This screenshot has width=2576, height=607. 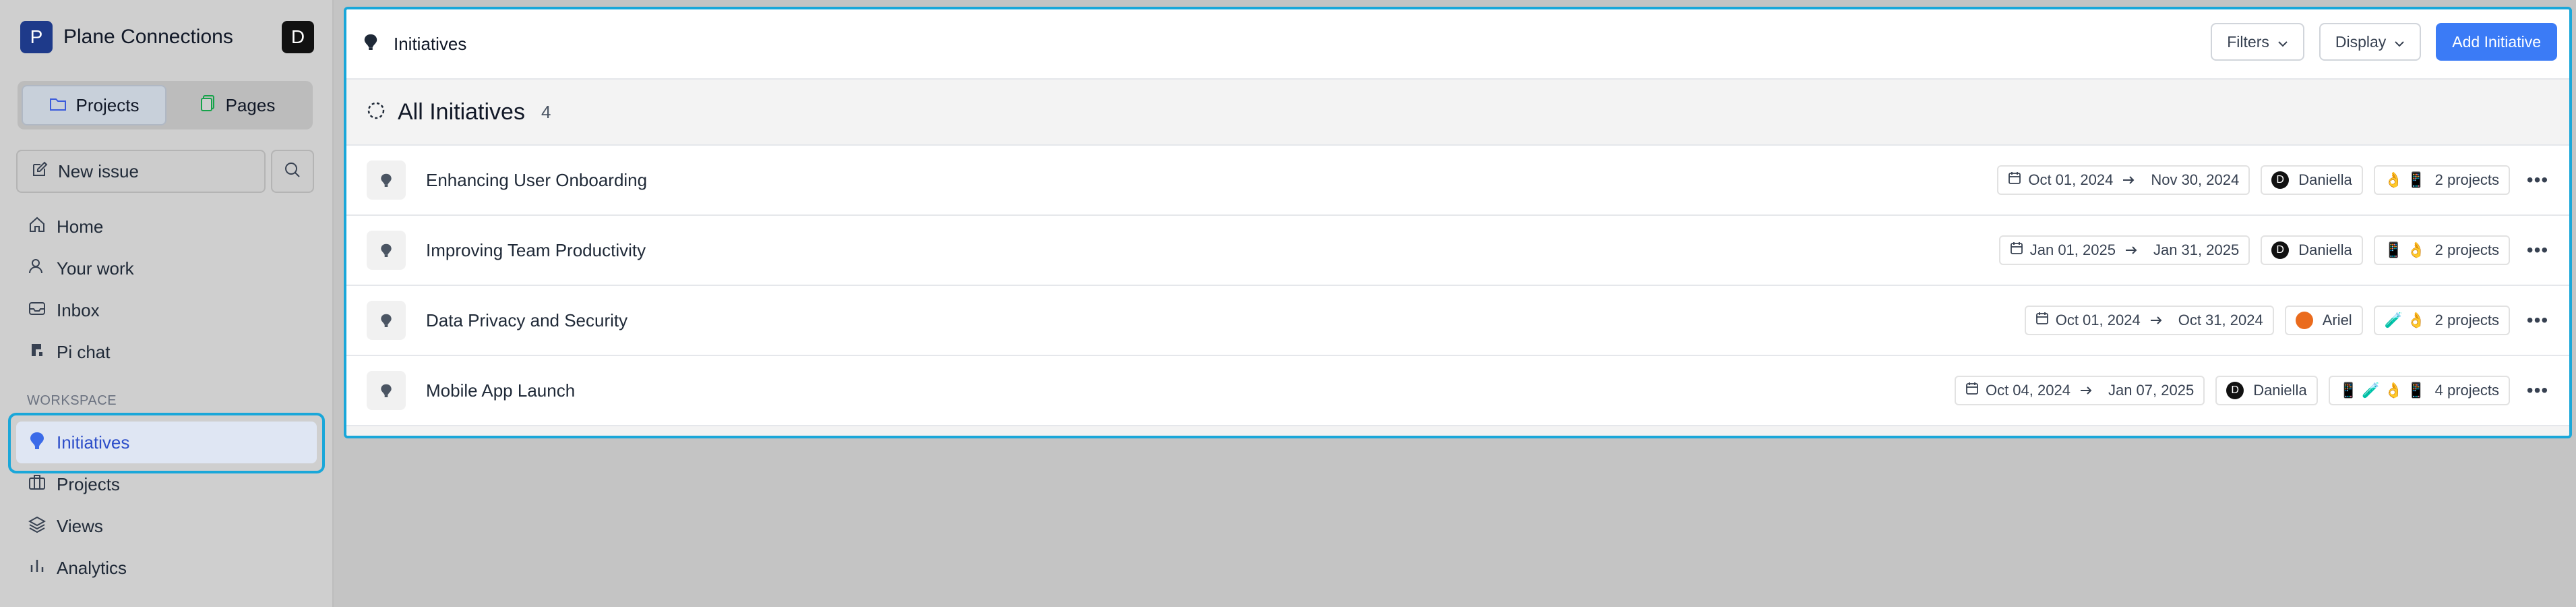 I want to click on start-date: Oct 04, 2024, so click(x=2028, y=390).